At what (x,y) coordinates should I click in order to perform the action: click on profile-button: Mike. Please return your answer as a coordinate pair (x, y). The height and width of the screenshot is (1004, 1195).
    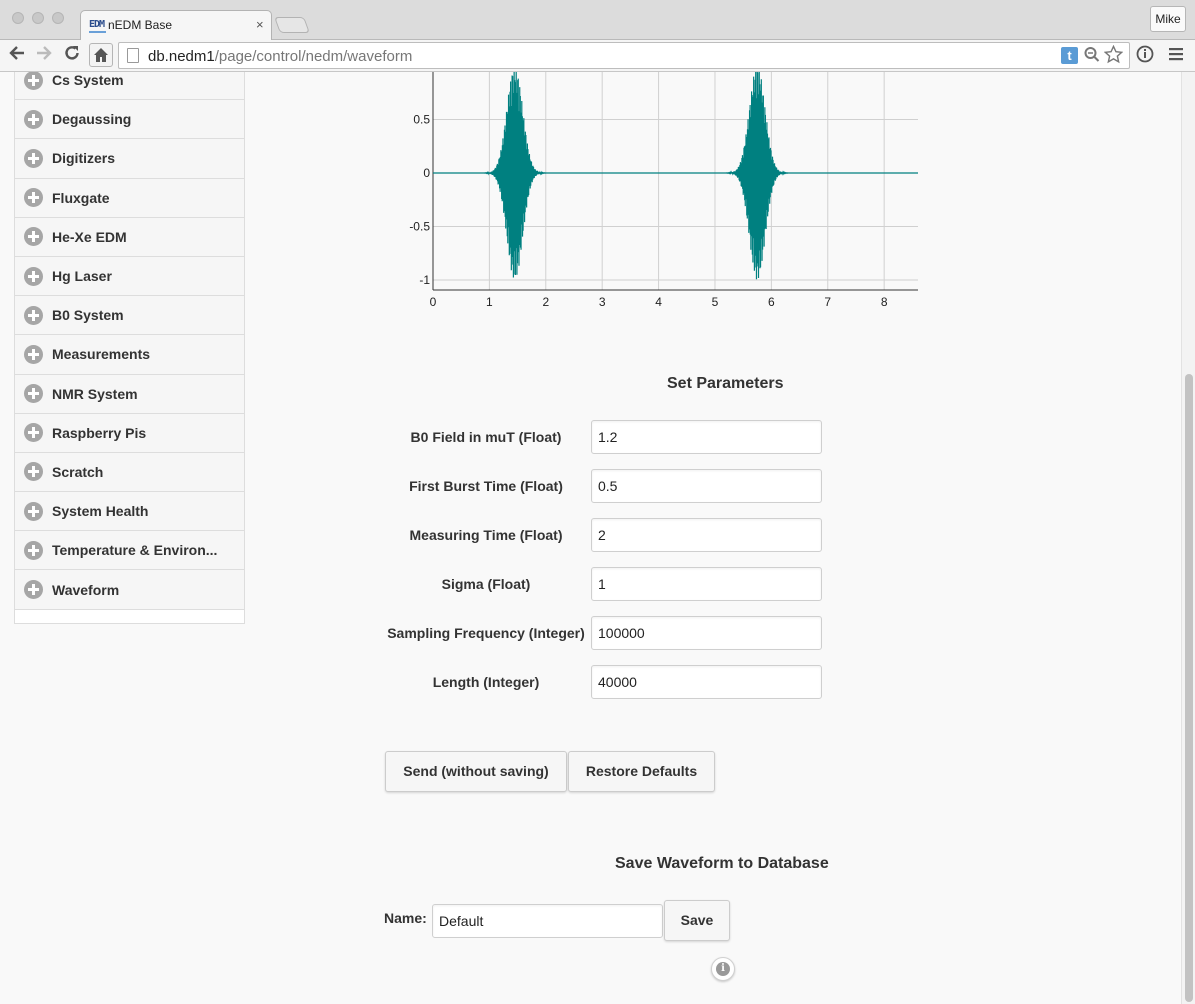
    Looking at the image, I should click on (1168, 19).